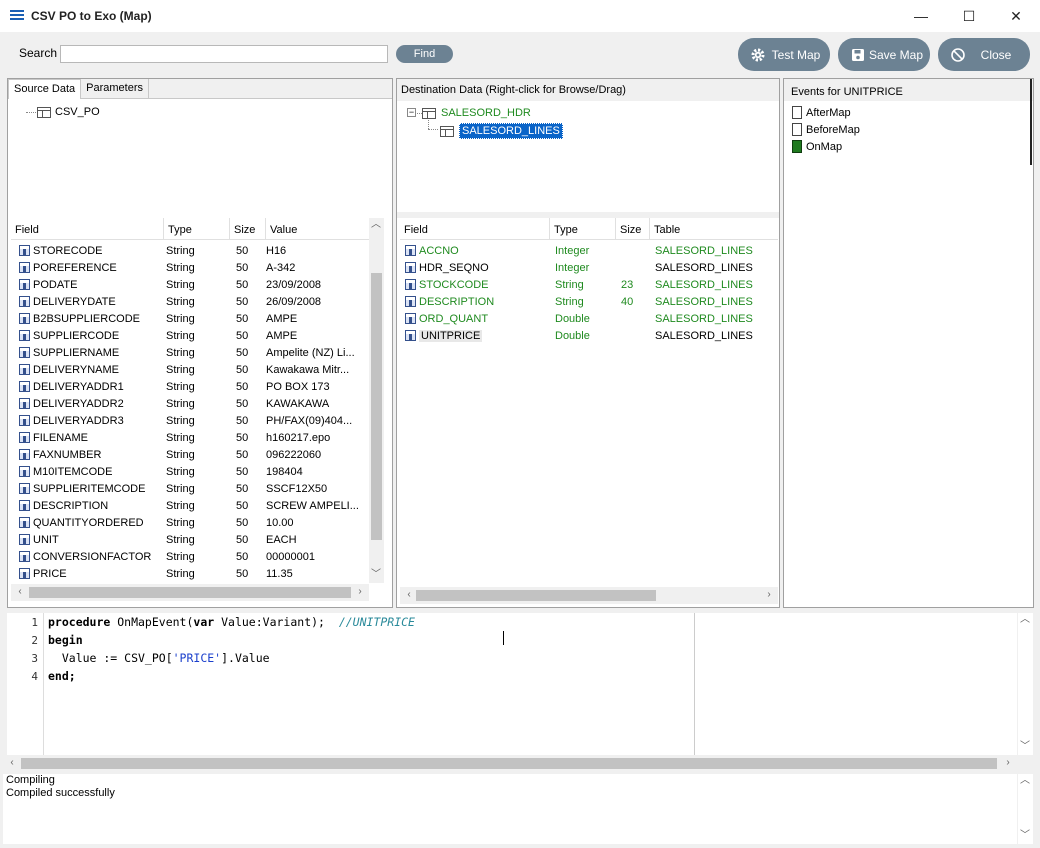  What do you see at coordinates (38, 53) in the screenshot?
I see `search-label: Search` at bounding box center [38, 53].